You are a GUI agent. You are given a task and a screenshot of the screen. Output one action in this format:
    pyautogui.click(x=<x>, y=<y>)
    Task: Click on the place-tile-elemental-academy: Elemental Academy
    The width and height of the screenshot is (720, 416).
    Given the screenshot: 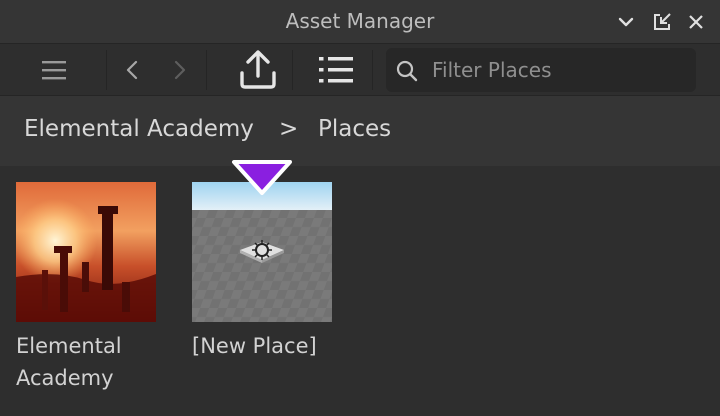 What is the action you would take?
    pyautogui.click(x=86, y=288)
    